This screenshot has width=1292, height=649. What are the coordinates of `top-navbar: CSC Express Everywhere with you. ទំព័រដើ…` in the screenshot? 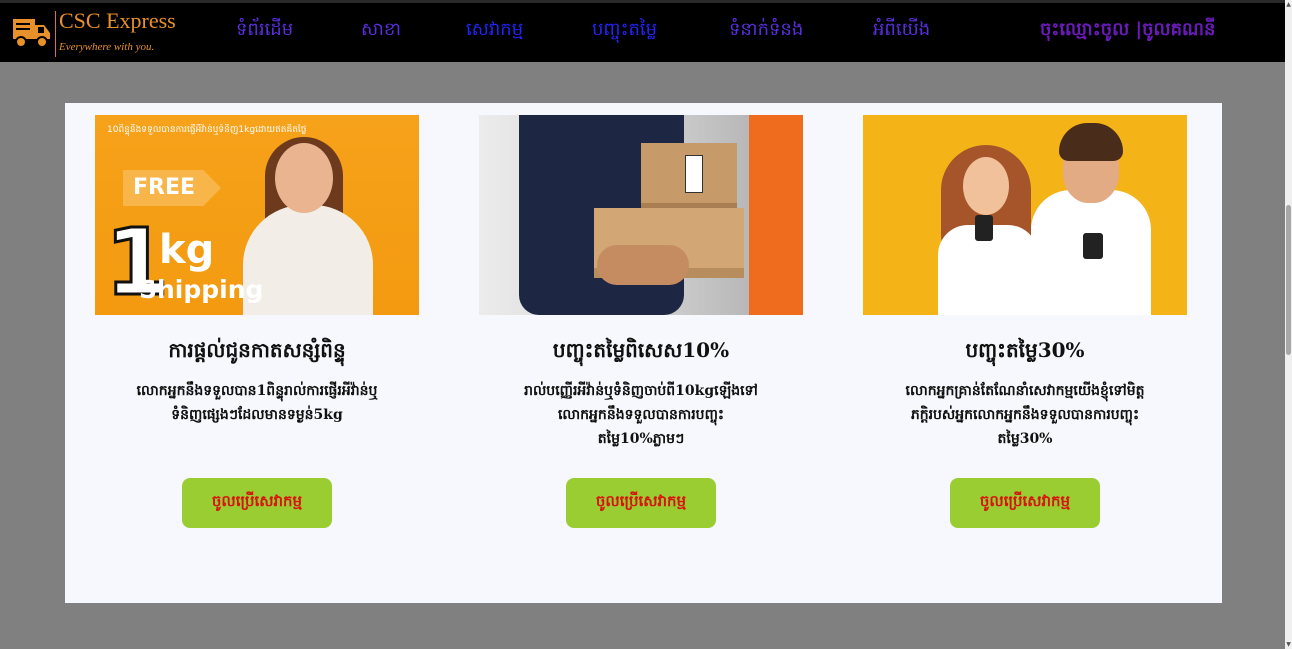 It's located at (642, 31).